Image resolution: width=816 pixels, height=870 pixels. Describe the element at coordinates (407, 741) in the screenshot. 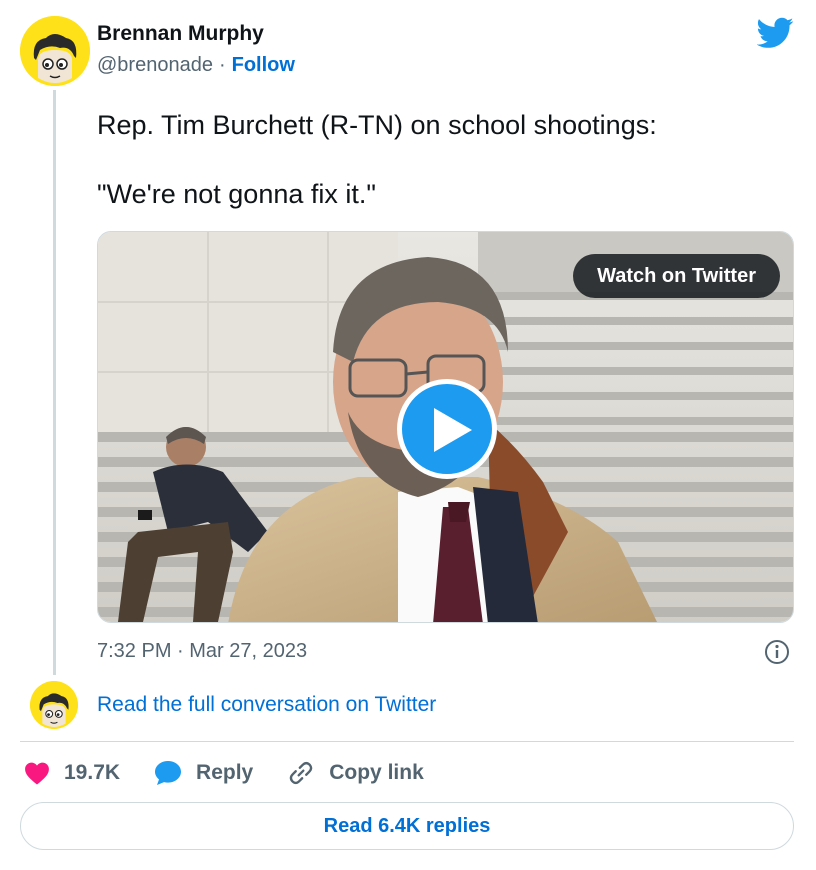

I see `divider` at that location.